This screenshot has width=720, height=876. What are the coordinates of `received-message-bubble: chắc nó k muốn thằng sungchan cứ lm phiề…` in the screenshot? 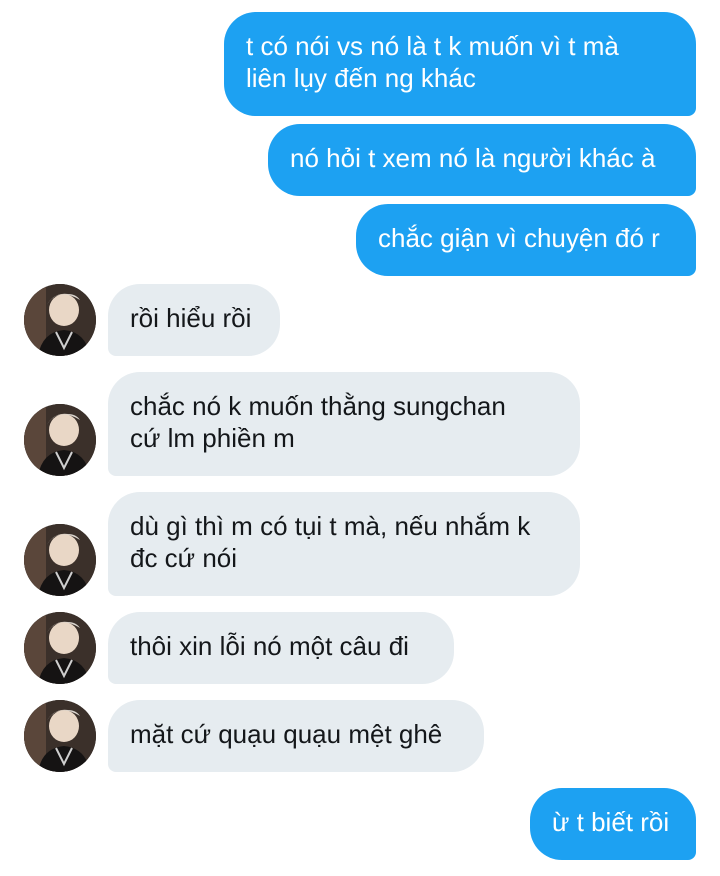 It's located at (344, 424).